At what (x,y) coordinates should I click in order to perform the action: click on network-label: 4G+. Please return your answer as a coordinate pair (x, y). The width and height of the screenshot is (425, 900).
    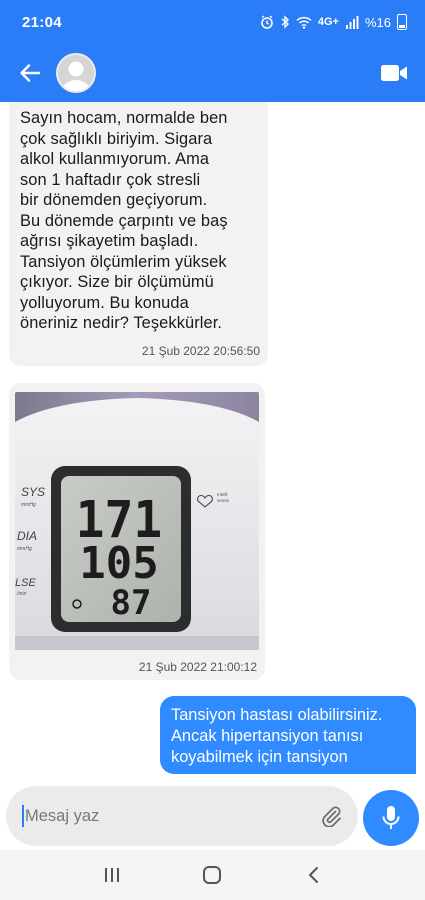
    Looking at the image, I should click on (328, 22).